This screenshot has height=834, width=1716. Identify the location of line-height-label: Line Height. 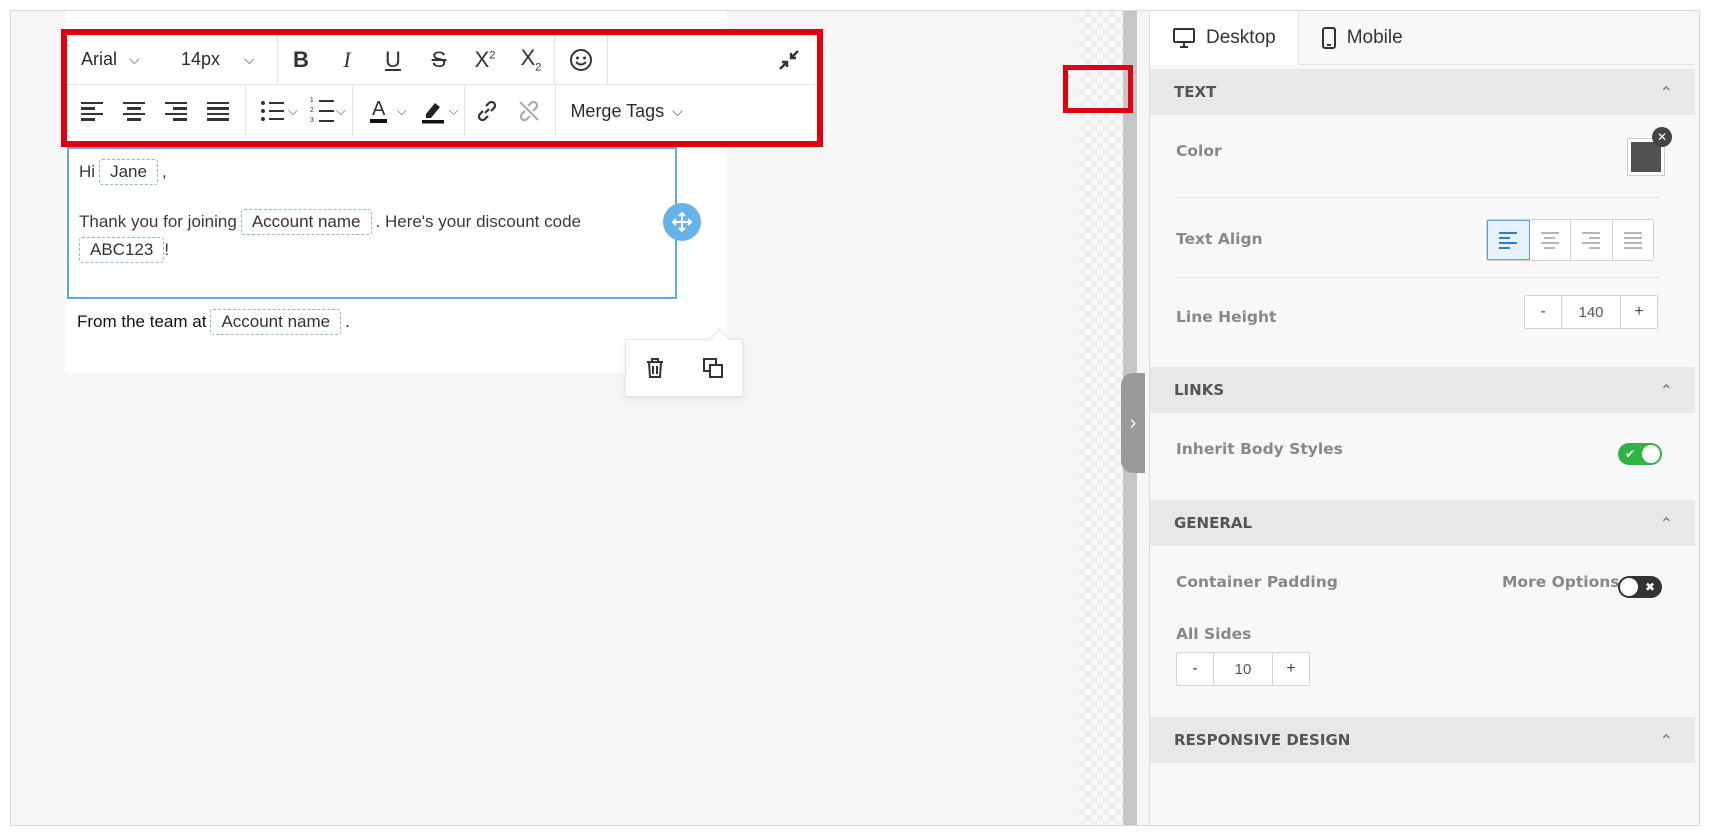
(1226, 317).